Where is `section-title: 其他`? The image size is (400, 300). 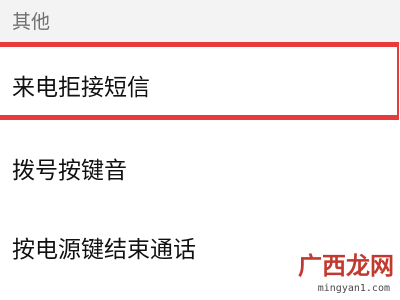 section-title: 其他 is located at coordinates (31, 22).